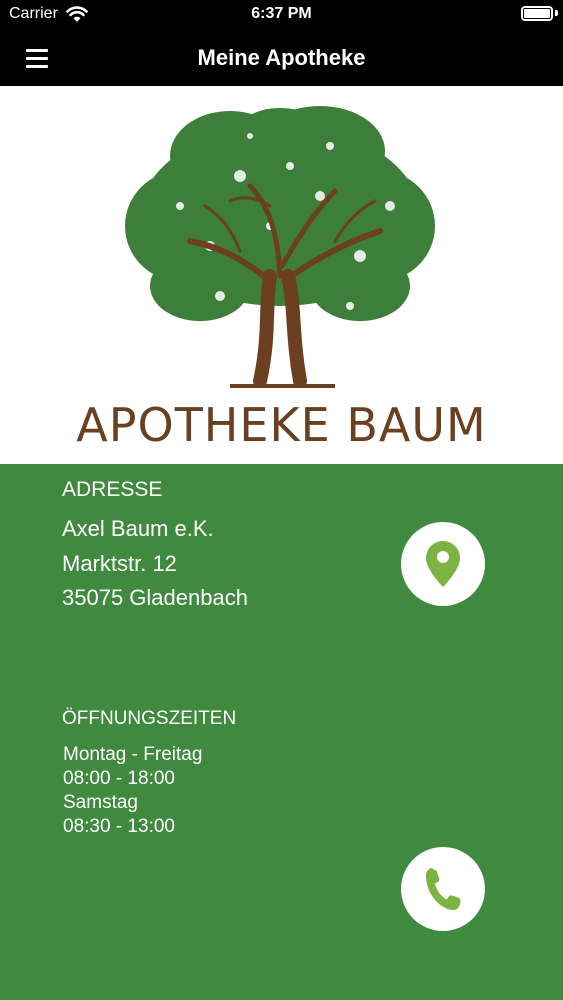 Image resolution: width=563 pixels, height=1000 pixels. Describe the element at coordinates (149, 718) in the screenshot. I see `opening-hours-heading: ÖFFNUNGSZEITEN` at that location.